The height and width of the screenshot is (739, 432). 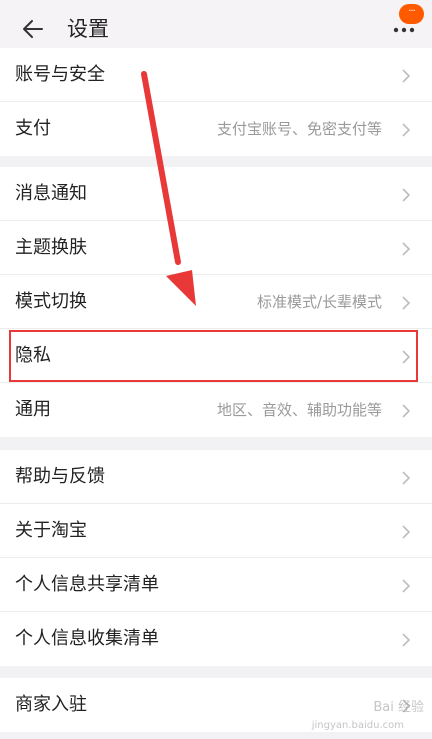 What do you see at coordinates (216, 356) in the screenshot?
I see `settings-item-privacy: 隐私` at bounding box center [216, 356].